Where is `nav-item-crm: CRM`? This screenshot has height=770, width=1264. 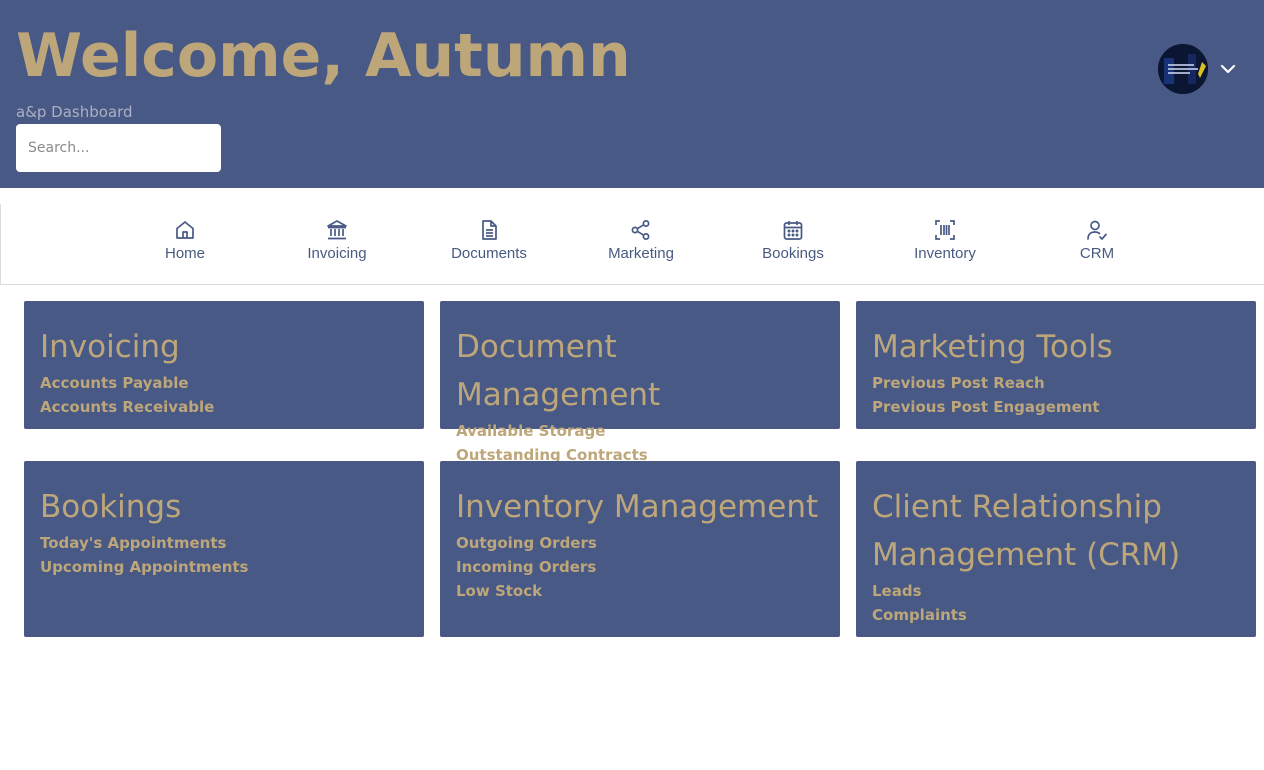 nav-item-crm: CRM is located at coordinates (1097, 246).